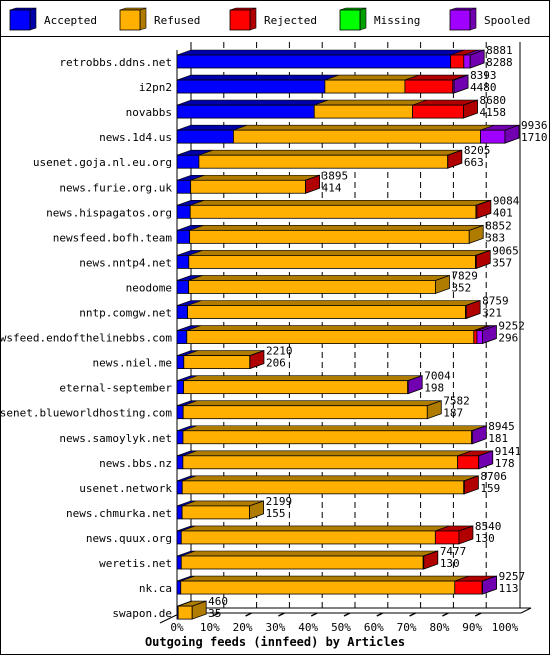  I want to click on legend-label-refused: Refused, so click(177, 20).